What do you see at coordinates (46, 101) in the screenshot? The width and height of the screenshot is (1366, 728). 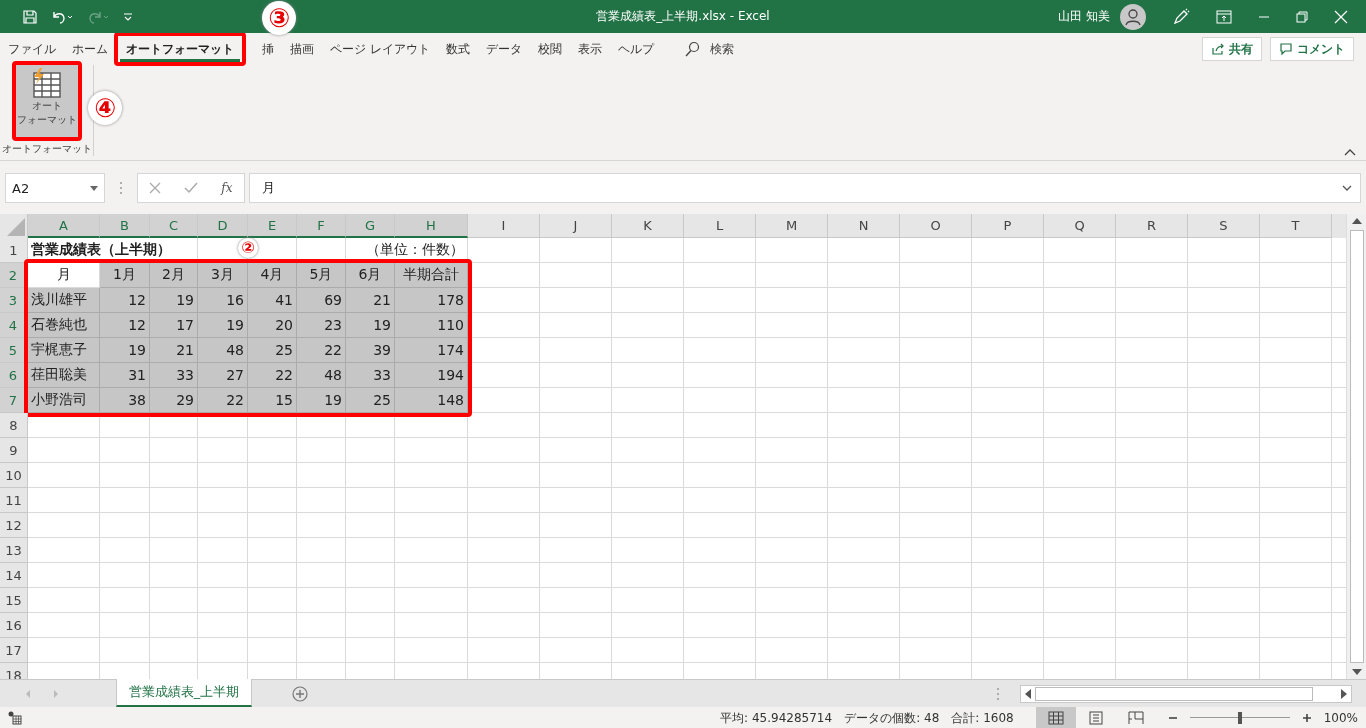 I see `autoformat-button: オート フォーマット` at bounding box center [46, 101].